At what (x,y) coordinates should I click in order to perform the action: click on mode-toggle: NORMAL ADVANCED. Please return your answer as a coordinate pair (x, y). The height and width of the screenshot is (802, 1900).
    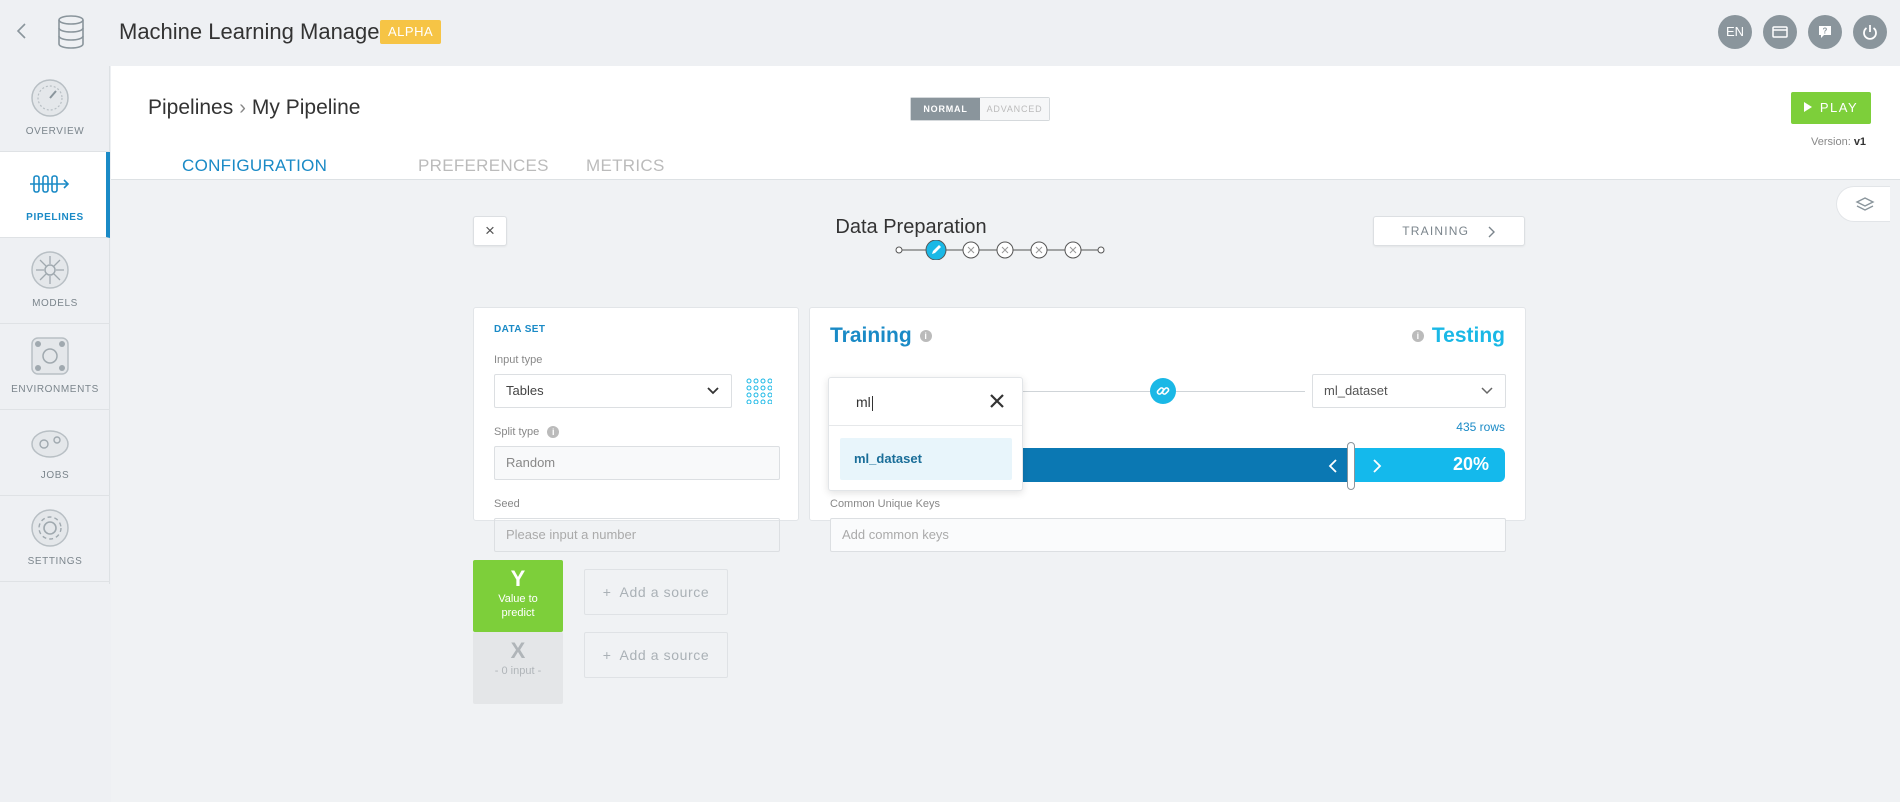
    Looking at the image, I should click on (980, 109).